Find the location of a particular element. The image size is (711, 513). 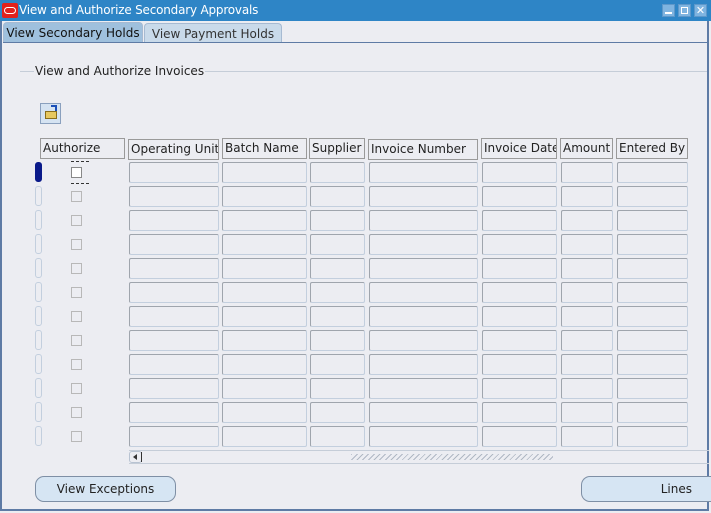

minimize-icon is located at coordinates (668, 10).